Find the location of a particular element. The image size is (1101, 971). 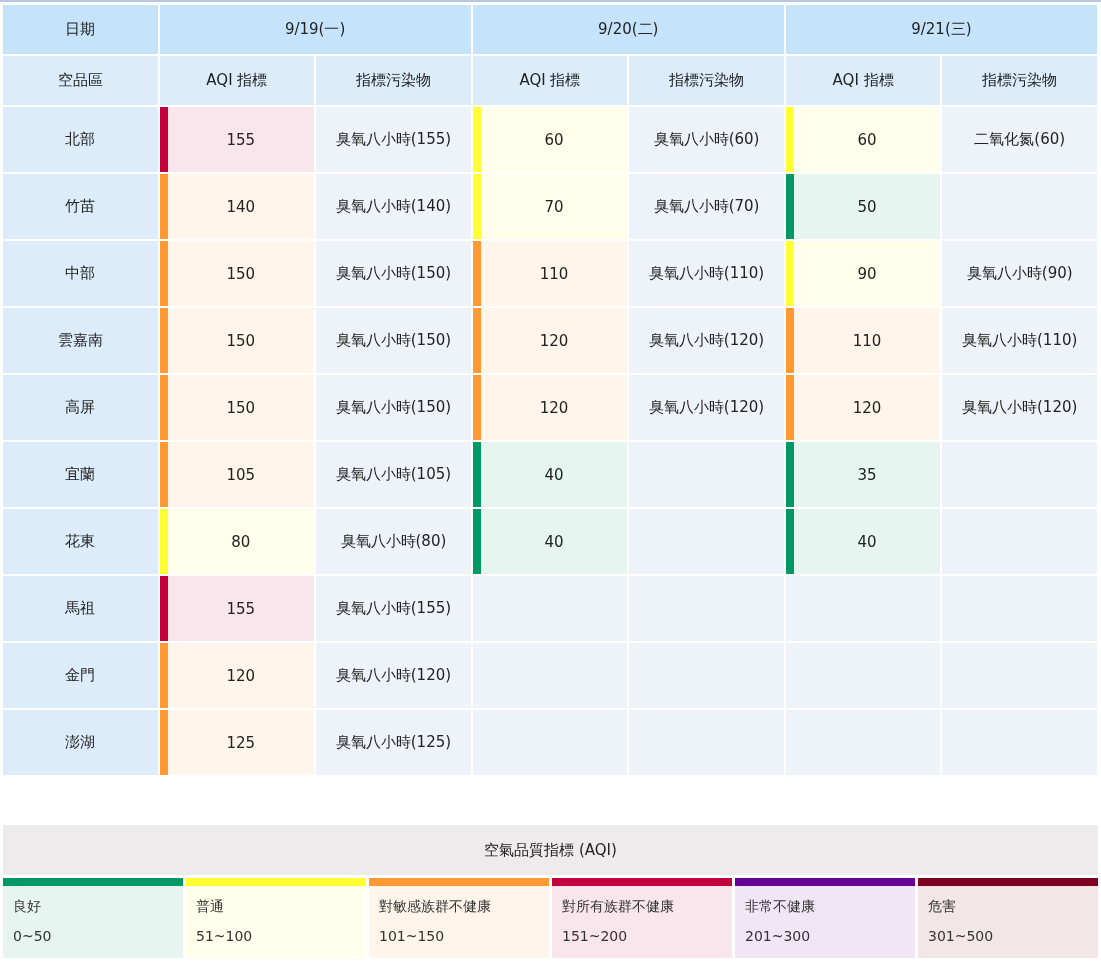

region-cell: 竹苗 is located at coordinates (80, 206).